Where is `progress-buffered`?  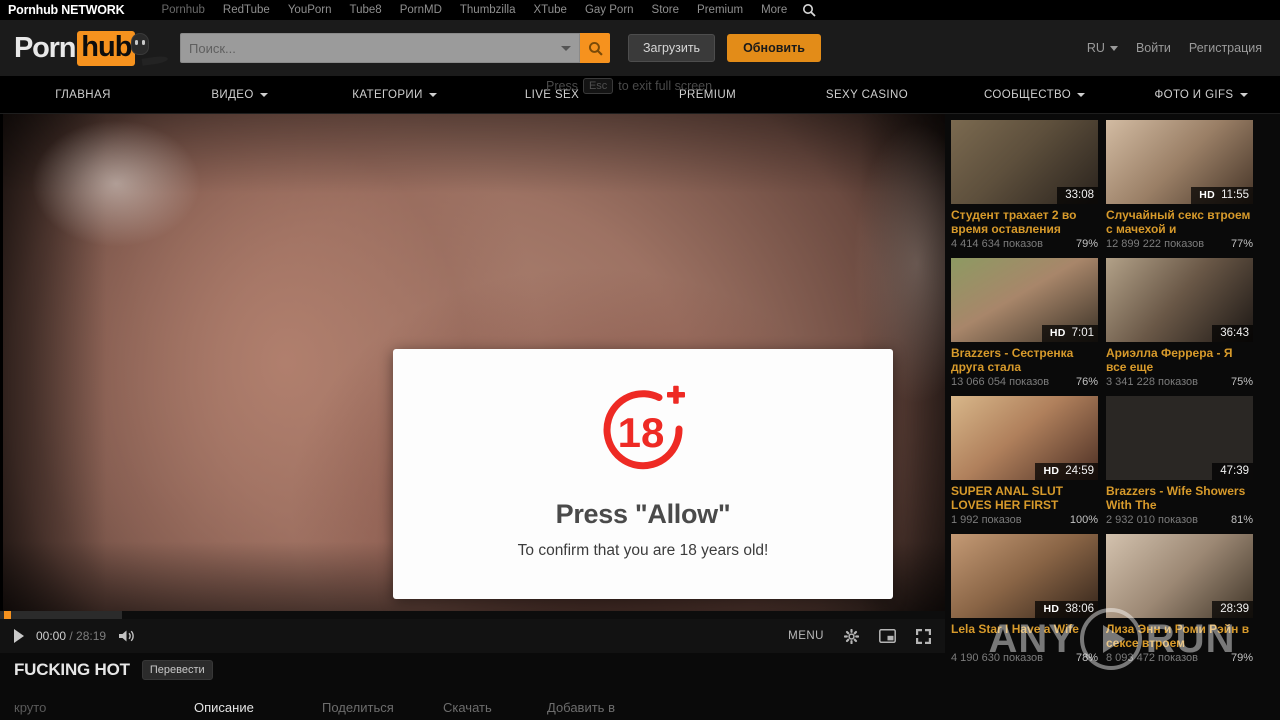 progress-buffered is located at coordinates (61, 615).